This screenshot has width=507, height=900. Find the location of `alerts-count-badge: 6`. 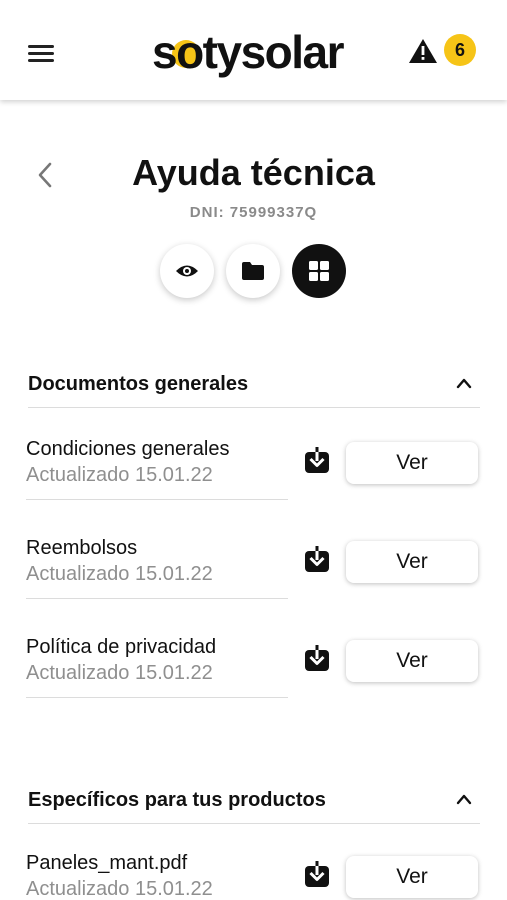

alerts-count-badge: 6 is located at coordinates (460, 50).